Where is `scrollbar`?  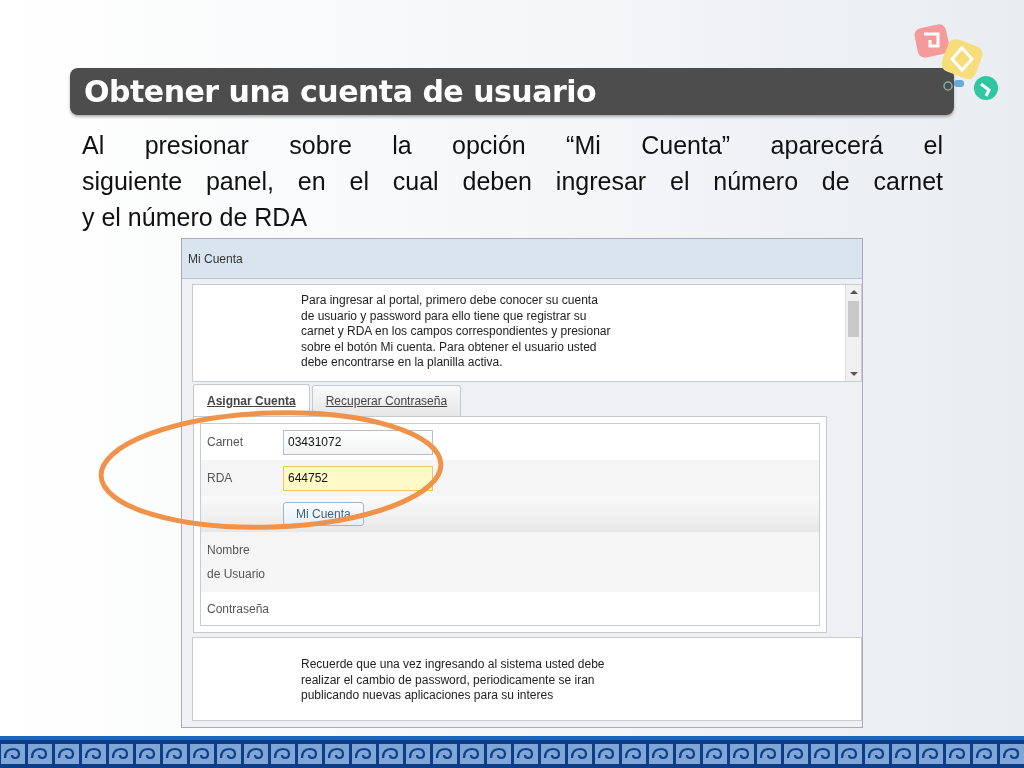
scrollbar is located at coordinates (853, 333).